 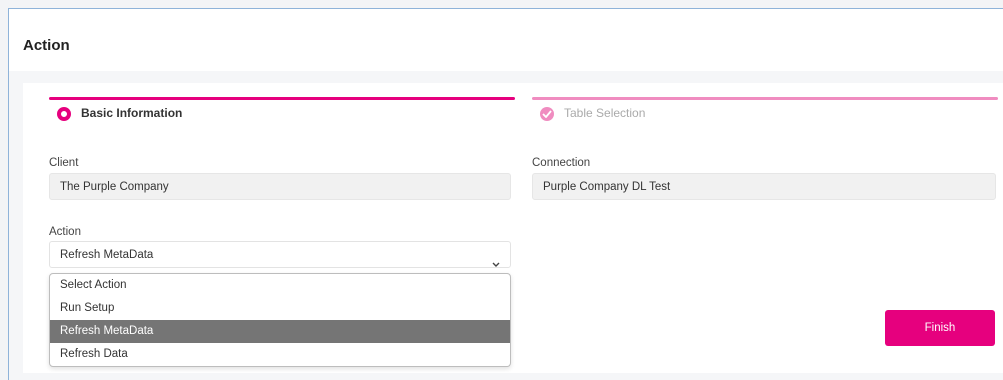 I want to click on option-refresh-data: Refresh Data, so click(x=280, y=354).